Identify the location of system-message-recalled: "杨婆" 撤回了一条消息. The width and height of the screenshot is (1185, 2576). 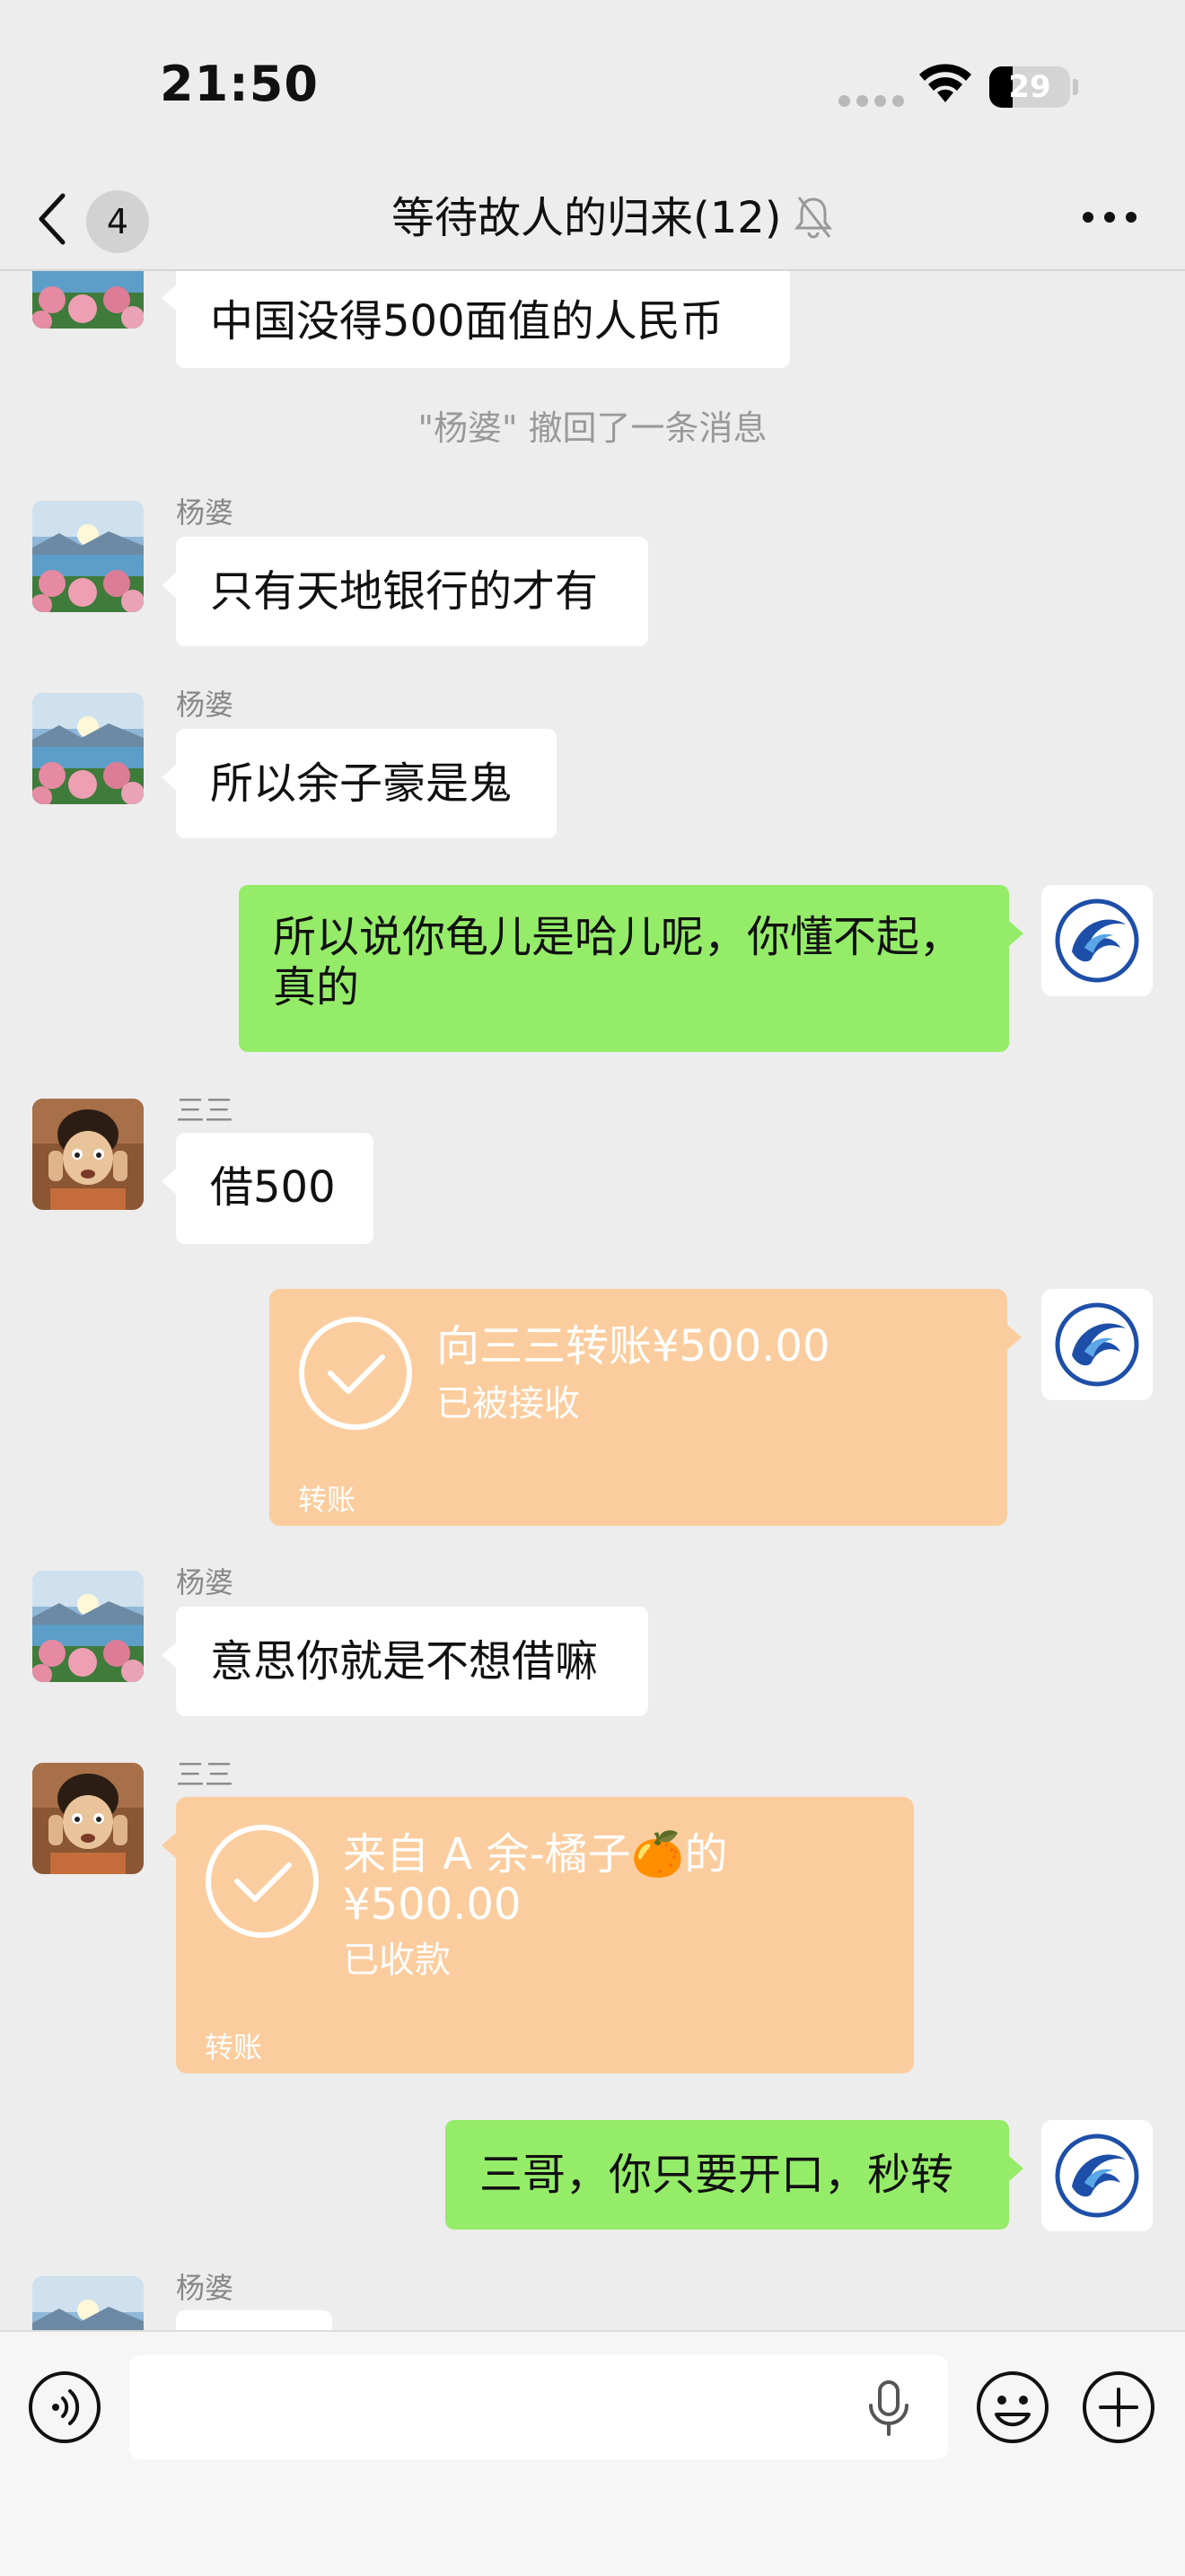
(592, 428).